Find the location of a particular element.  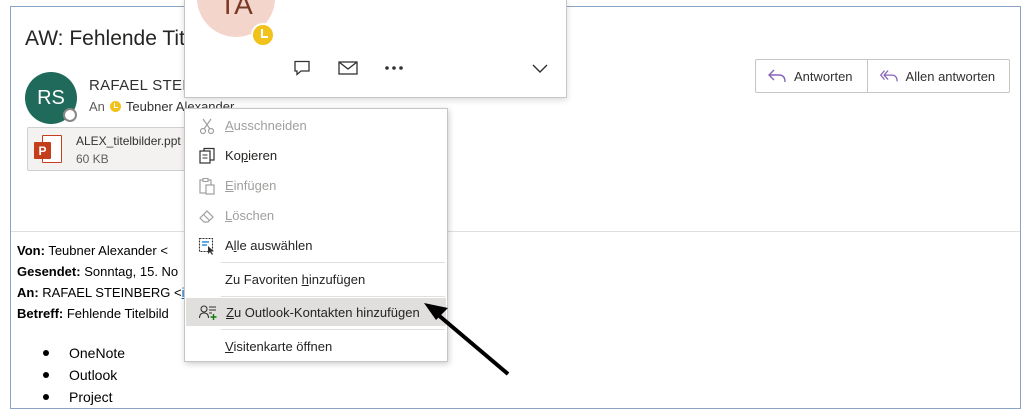

reply-all-icon is located at coordinates (888, 76).